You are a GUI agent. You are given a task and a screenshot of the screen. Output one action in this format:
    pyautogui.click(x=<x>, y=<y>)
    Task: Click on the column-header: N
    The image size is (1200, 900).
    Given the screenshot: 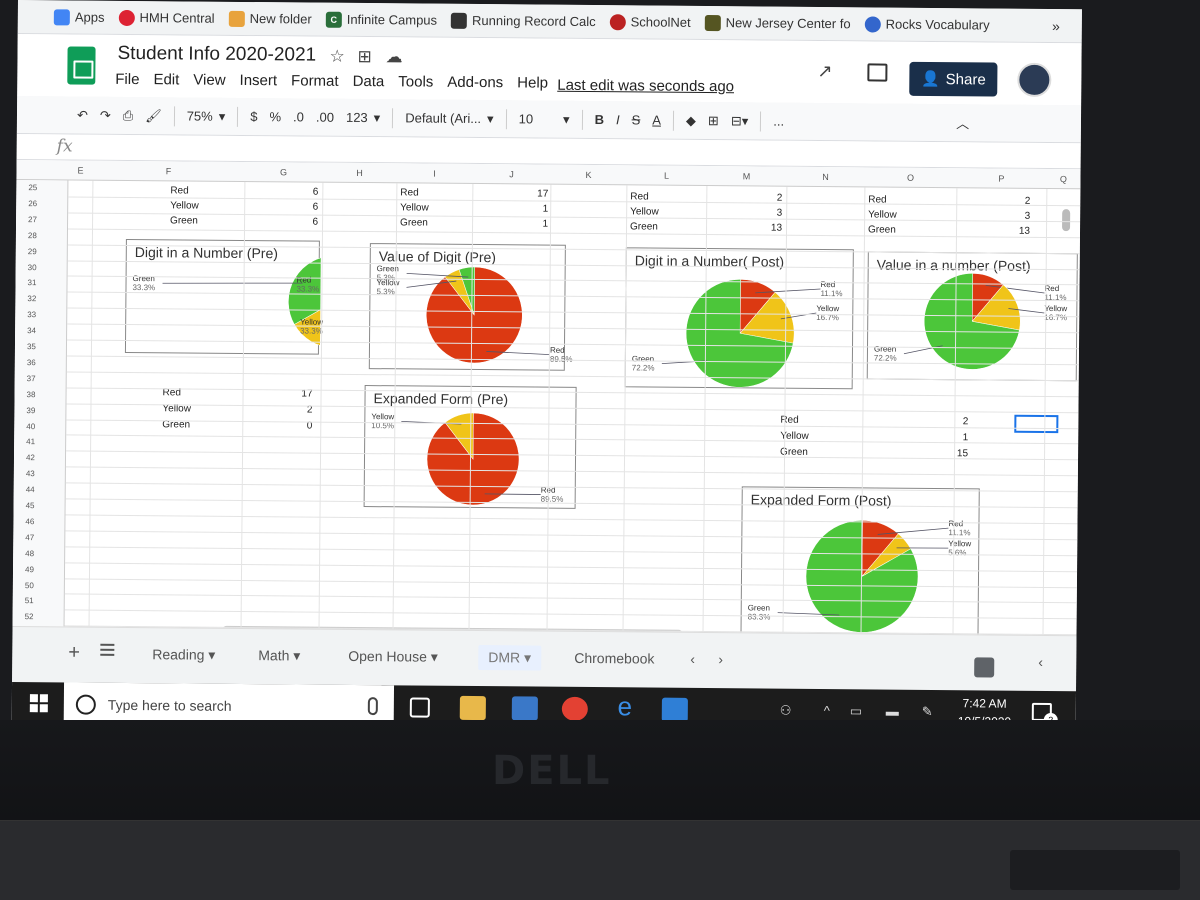 What is the action you would take?
    pyautogui.click(x=825, y=177)
    